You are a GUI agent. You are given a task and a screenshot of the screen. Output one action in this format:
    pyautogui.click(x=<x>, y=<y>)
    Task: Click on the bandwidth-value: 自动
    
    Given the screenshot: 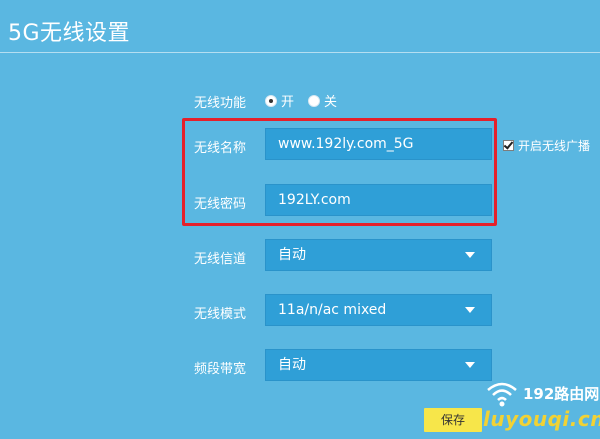 What is the action you would take?
    pyautogui.click(x=292, y=365)
    